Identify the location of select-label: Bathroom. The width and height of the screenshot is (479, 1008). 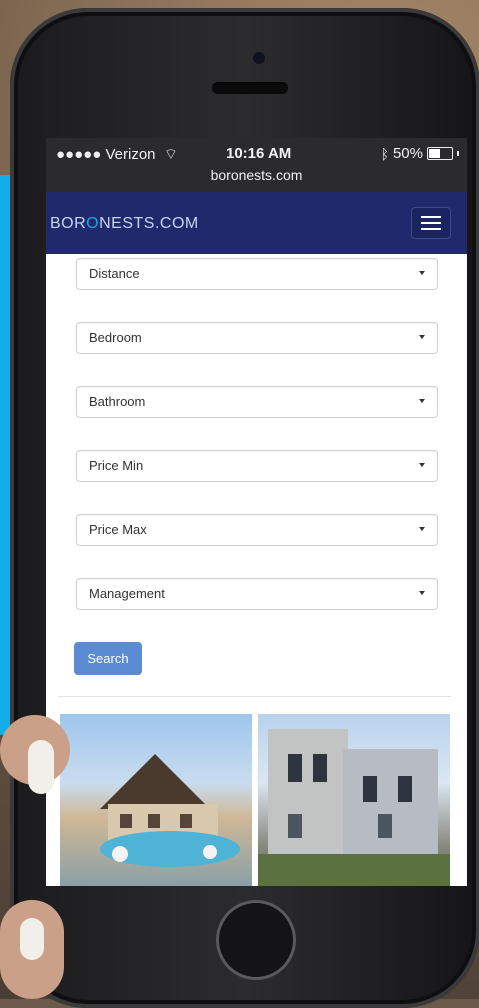
(117, 401).